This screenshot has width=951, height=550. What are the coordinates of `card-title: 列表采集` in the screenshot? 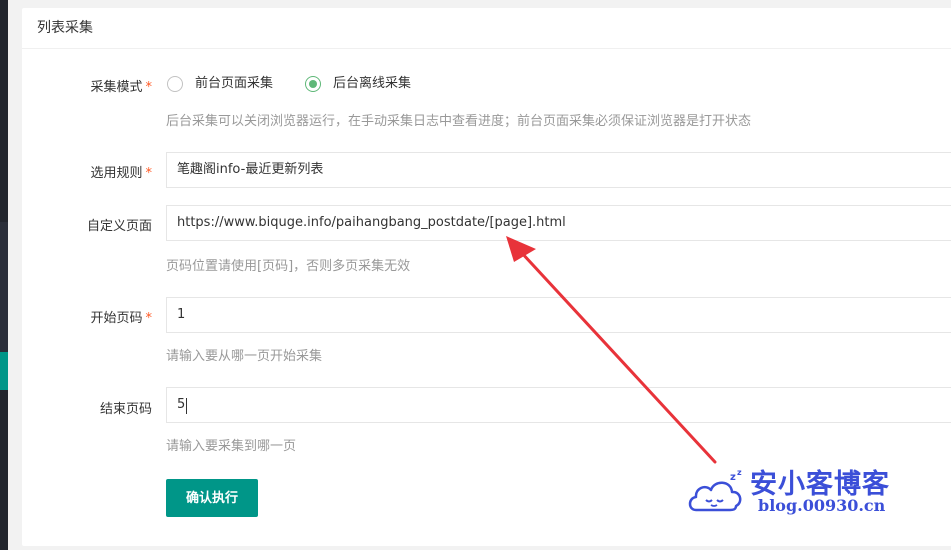 It's located at (486, 28).